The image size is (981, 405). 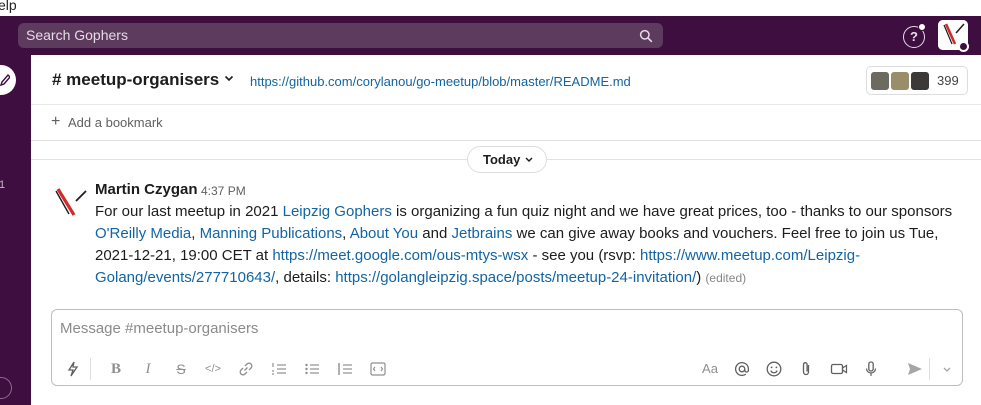 I want to click on add-bookmark-button: Add a bookmark, so click(x=115, y=122).